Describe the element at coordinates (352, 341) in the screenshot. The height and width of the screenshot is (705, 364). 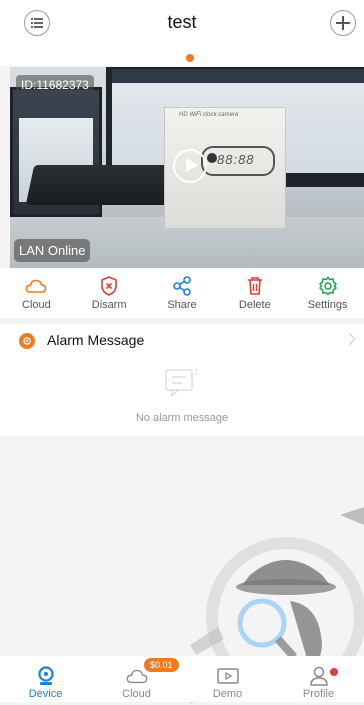
I see `chevron-right-icon` at that location.